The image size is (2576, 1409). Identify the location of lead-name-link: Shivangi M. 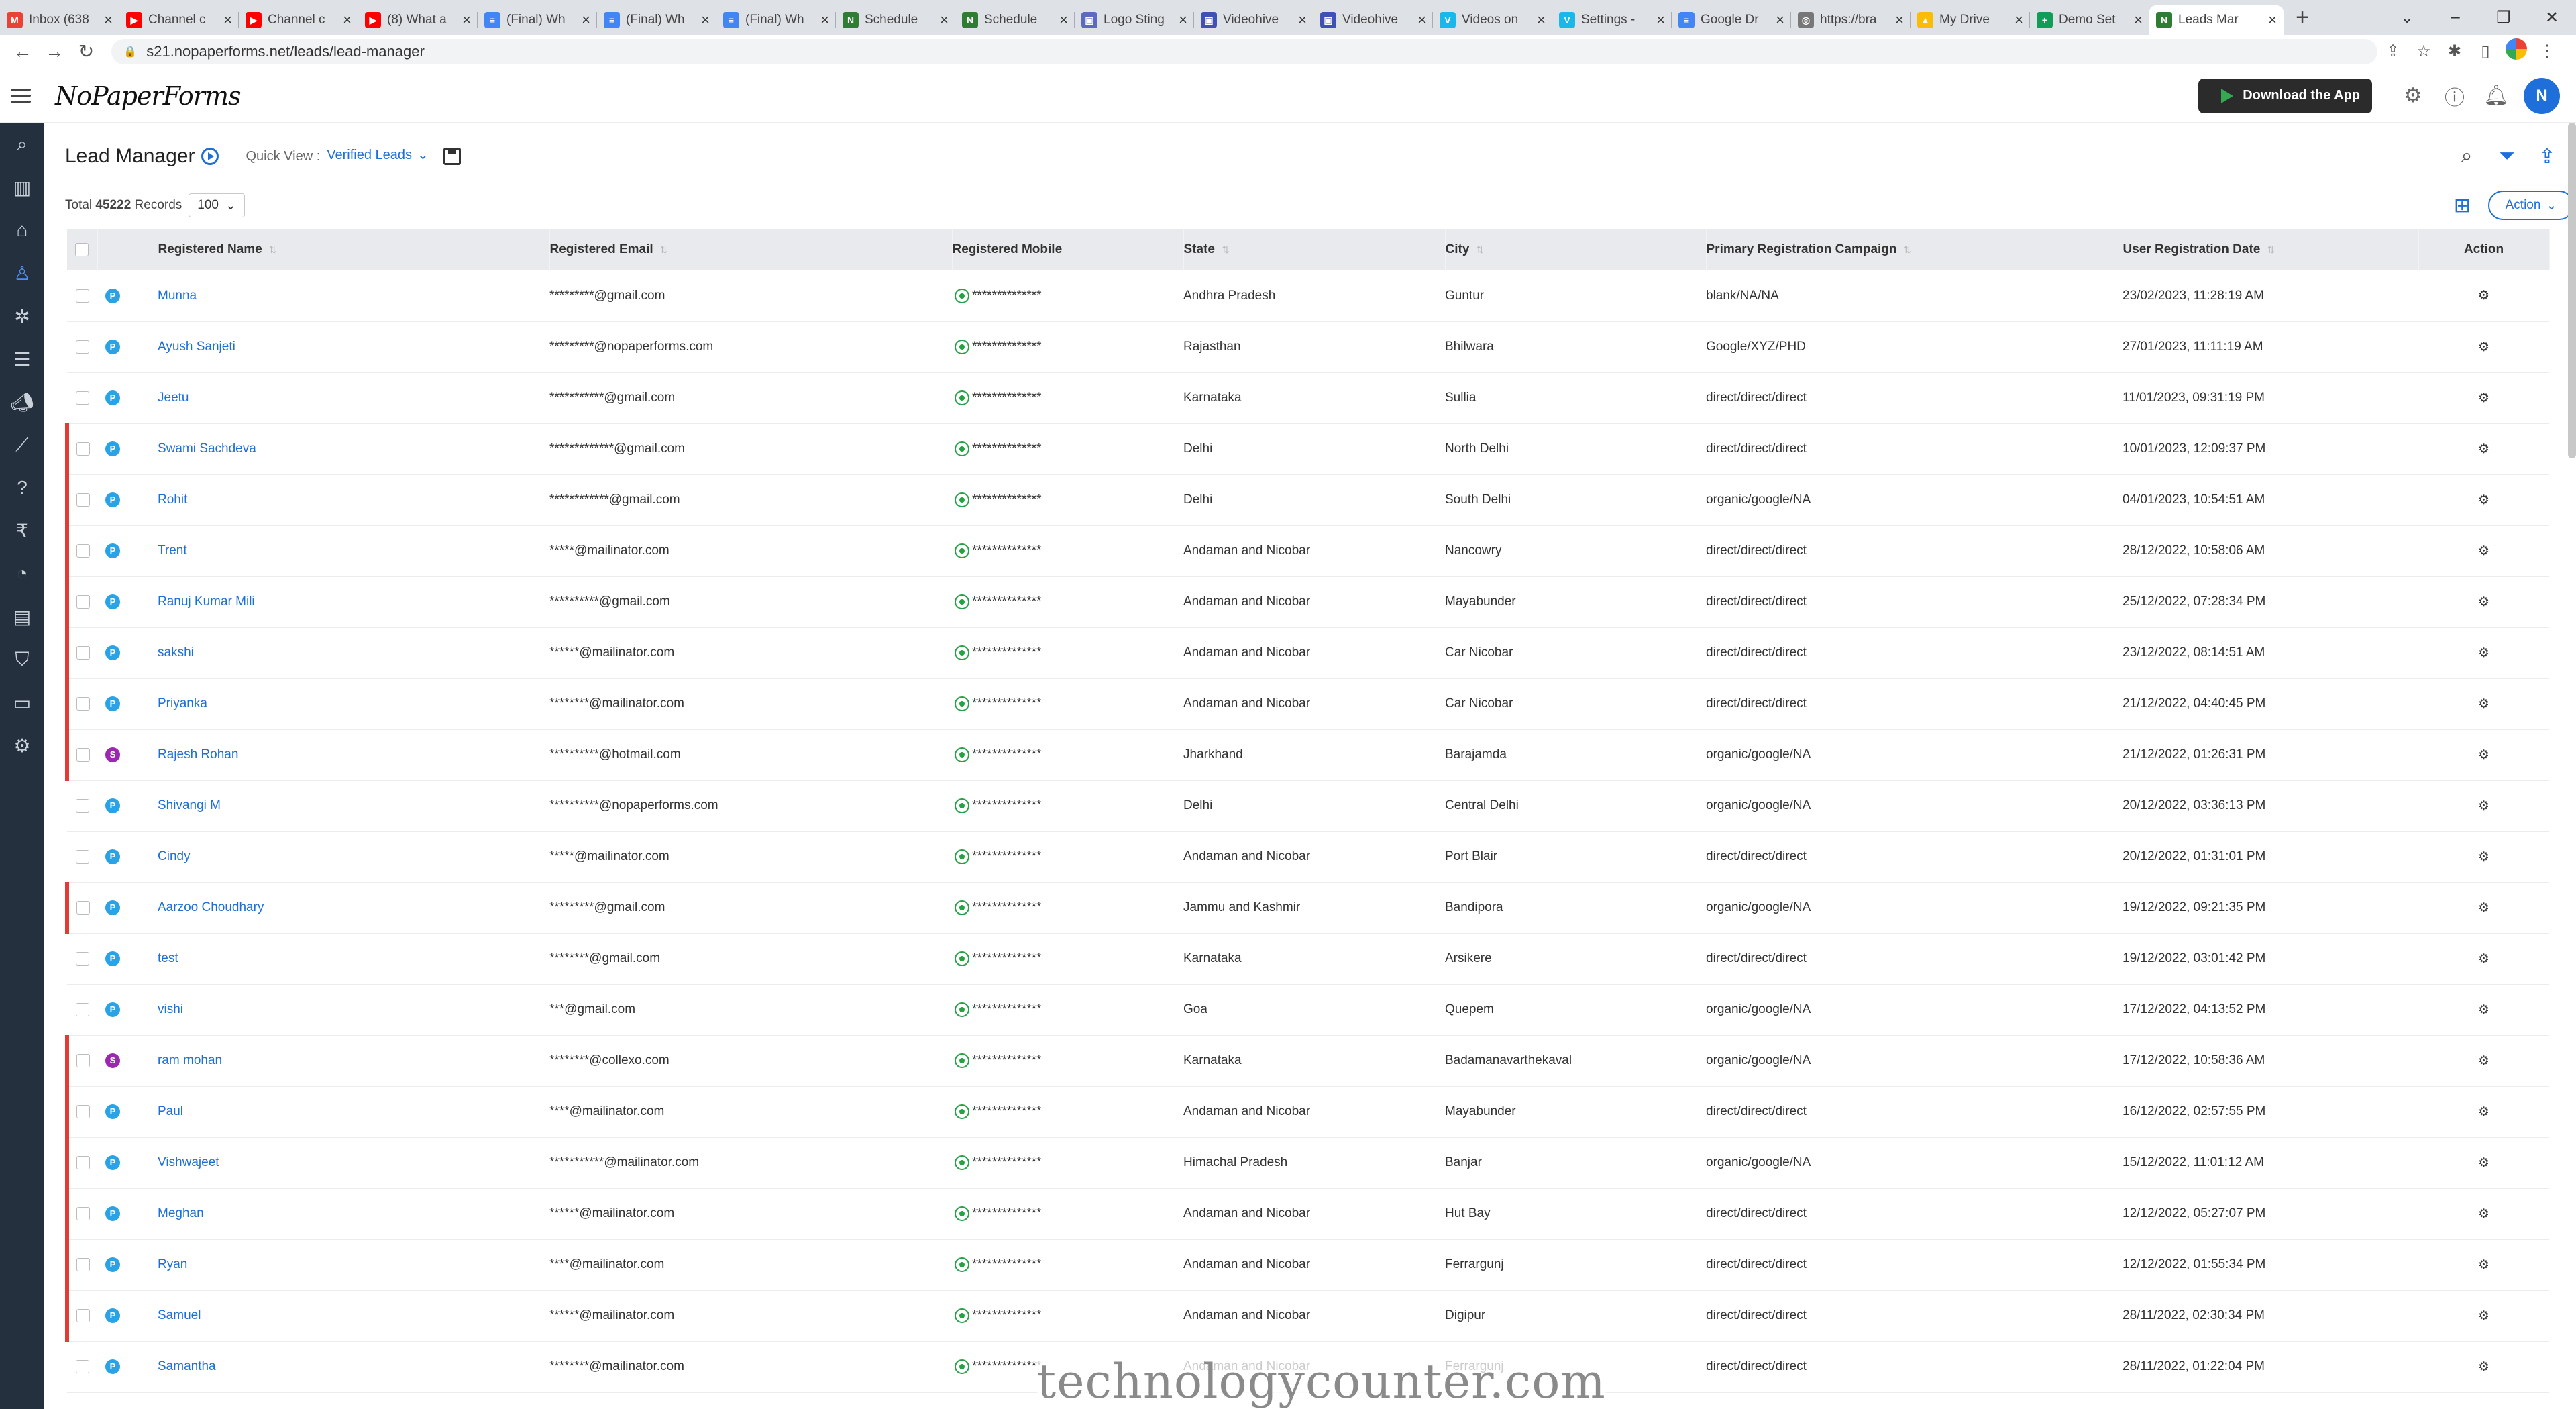
(189, 805).